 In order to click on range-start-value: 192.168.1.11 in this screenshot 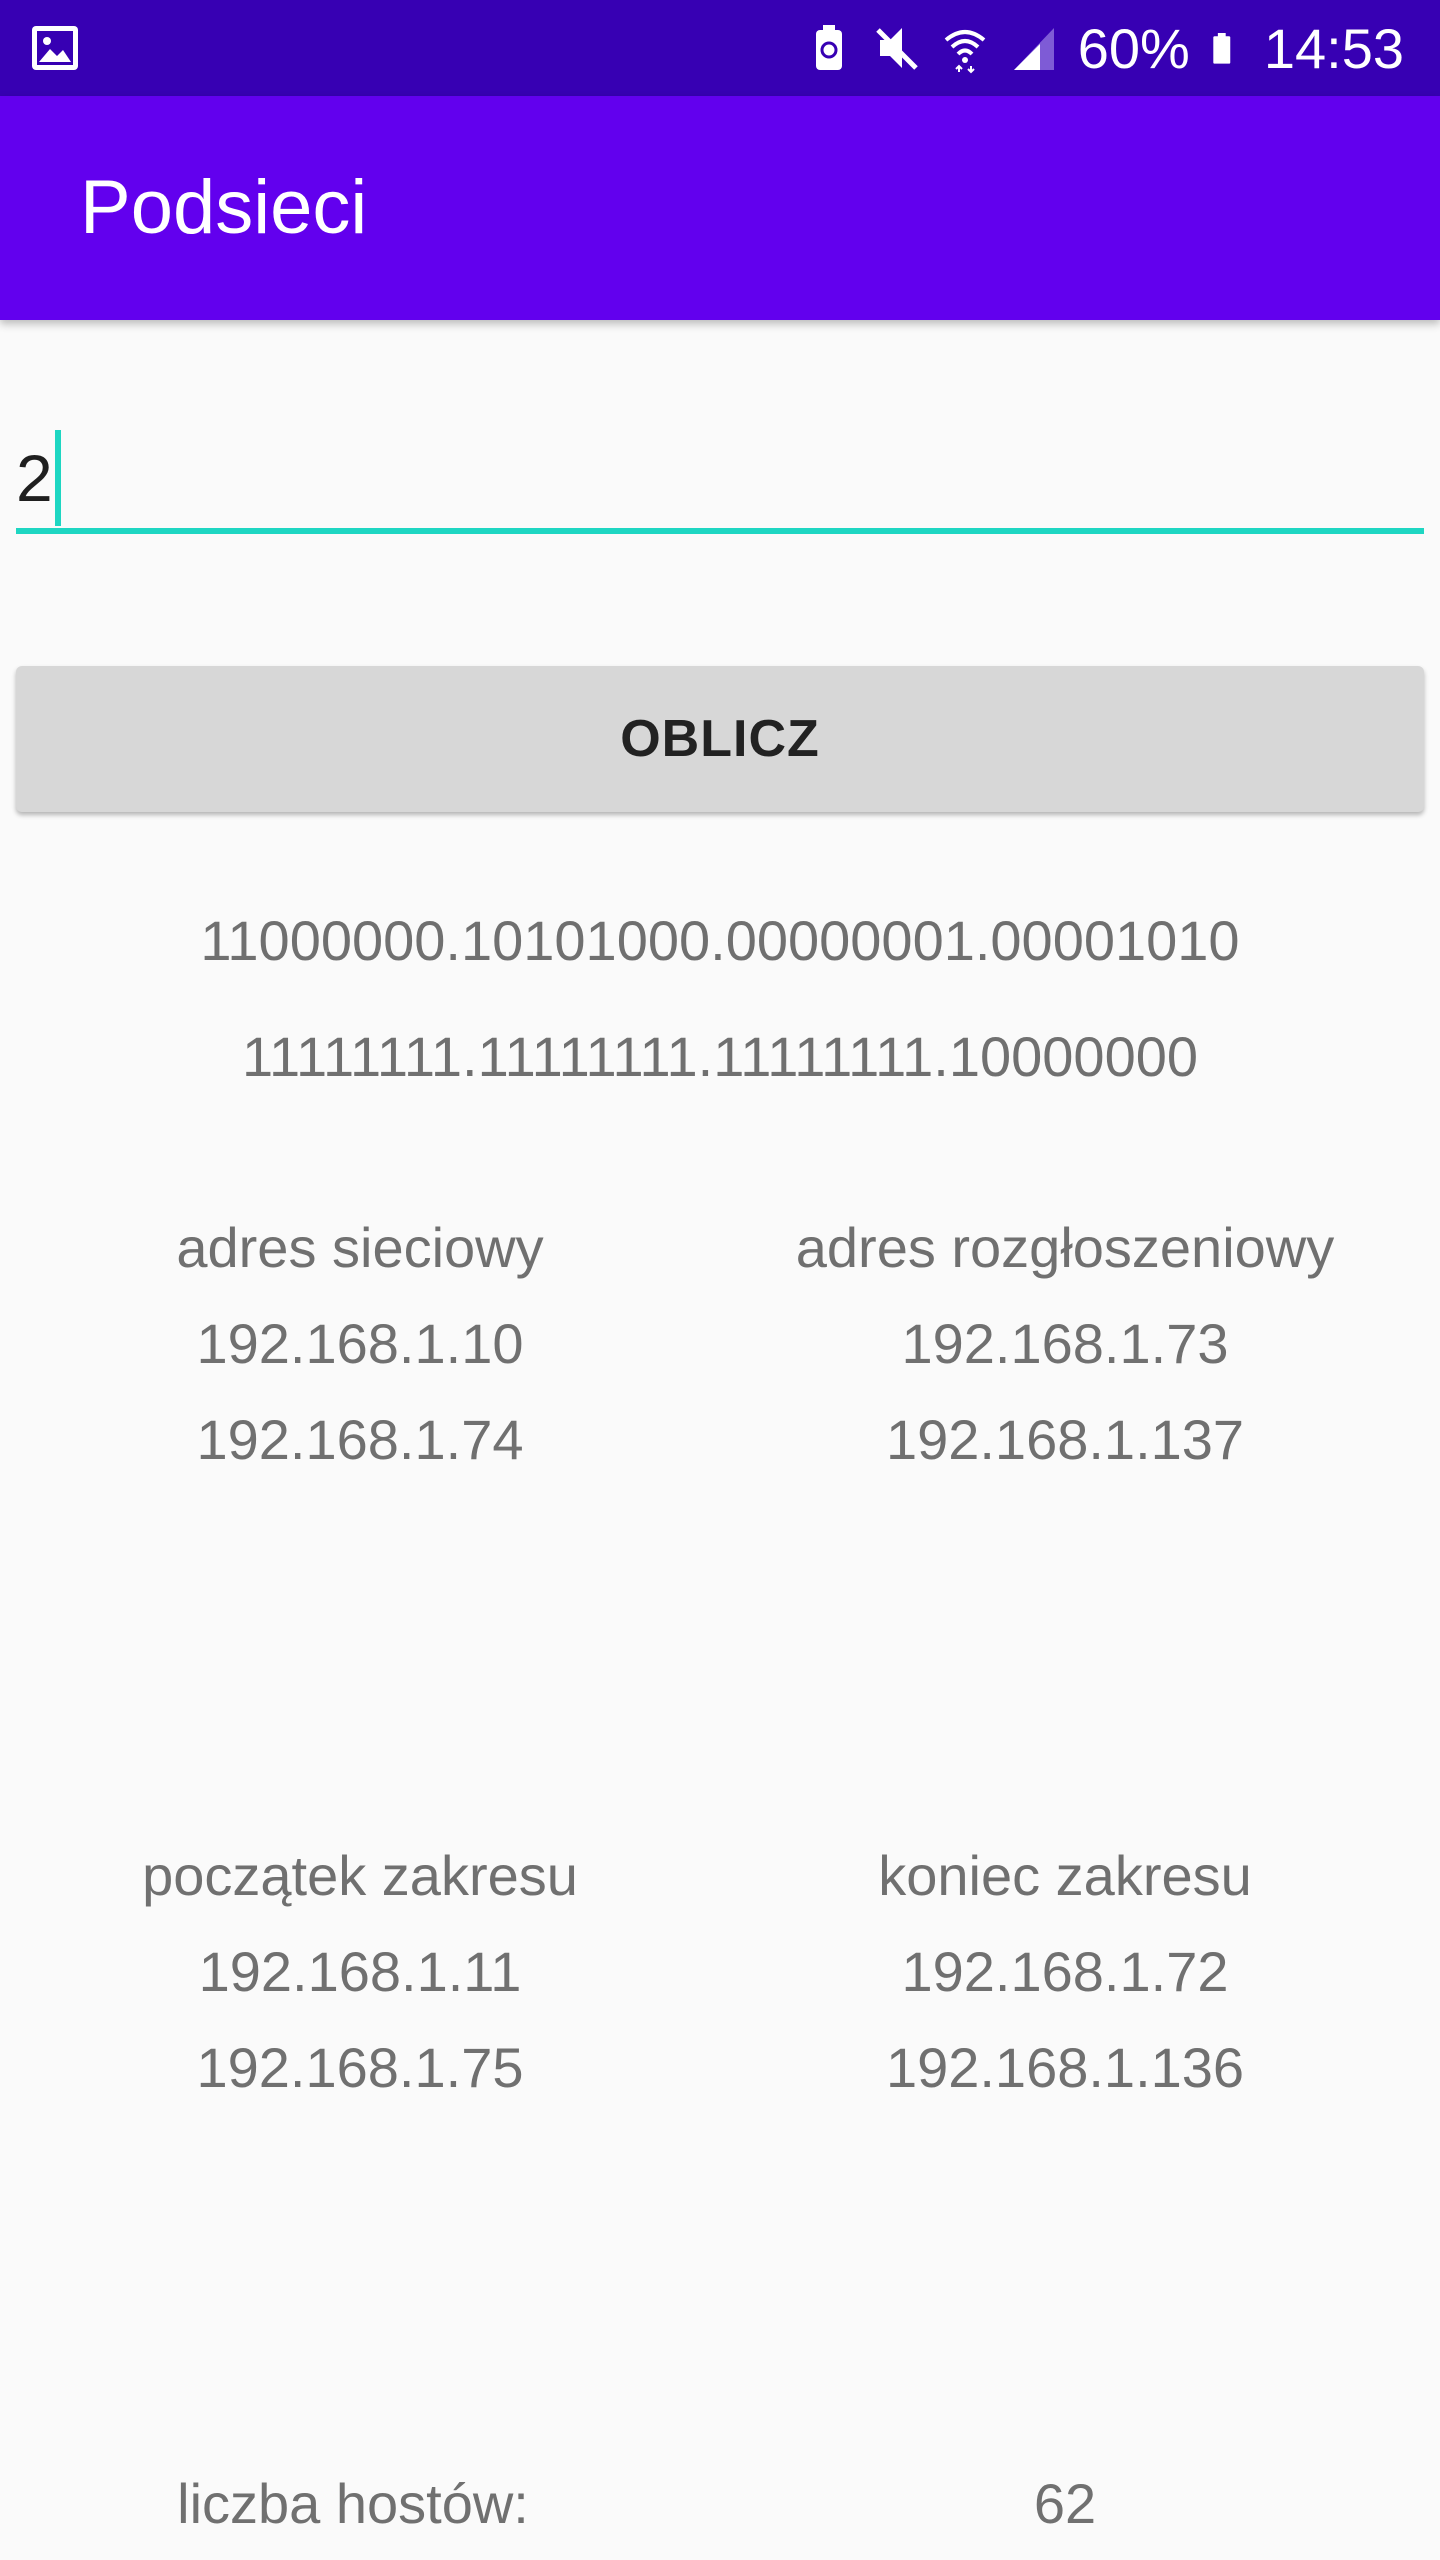, I will do `click(360, 1971)`.